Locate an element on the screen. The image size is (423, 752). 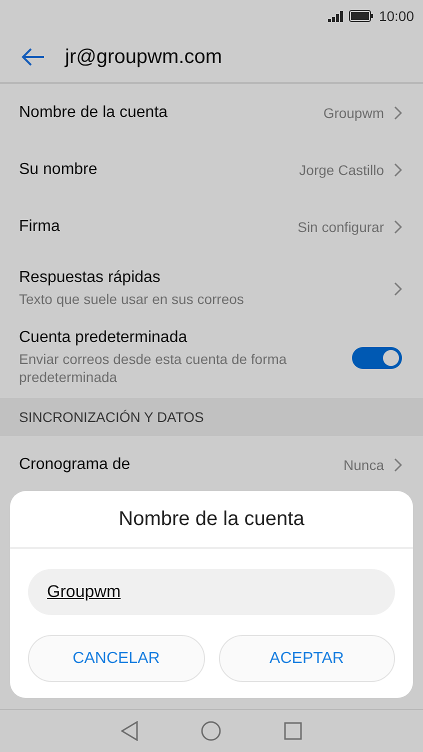
back-icon is located at coordinates (130, 731).